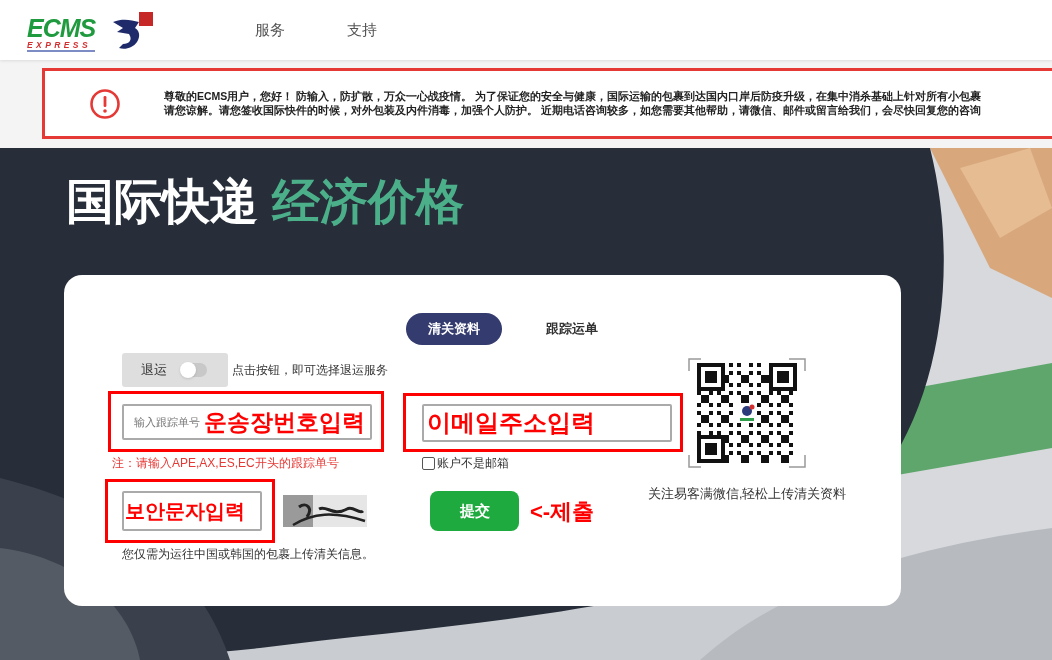 The image size is (1052, 660). I want to click on notice-text: 请您谅解。请您签收国际快件的时候，对外包装及内件消毒，加强个人防护。 近期电话咨询较多，如您需要其他帮助，请微信、邮件或留言给我们，会尽快回复您的咨询, so click(573, 110).